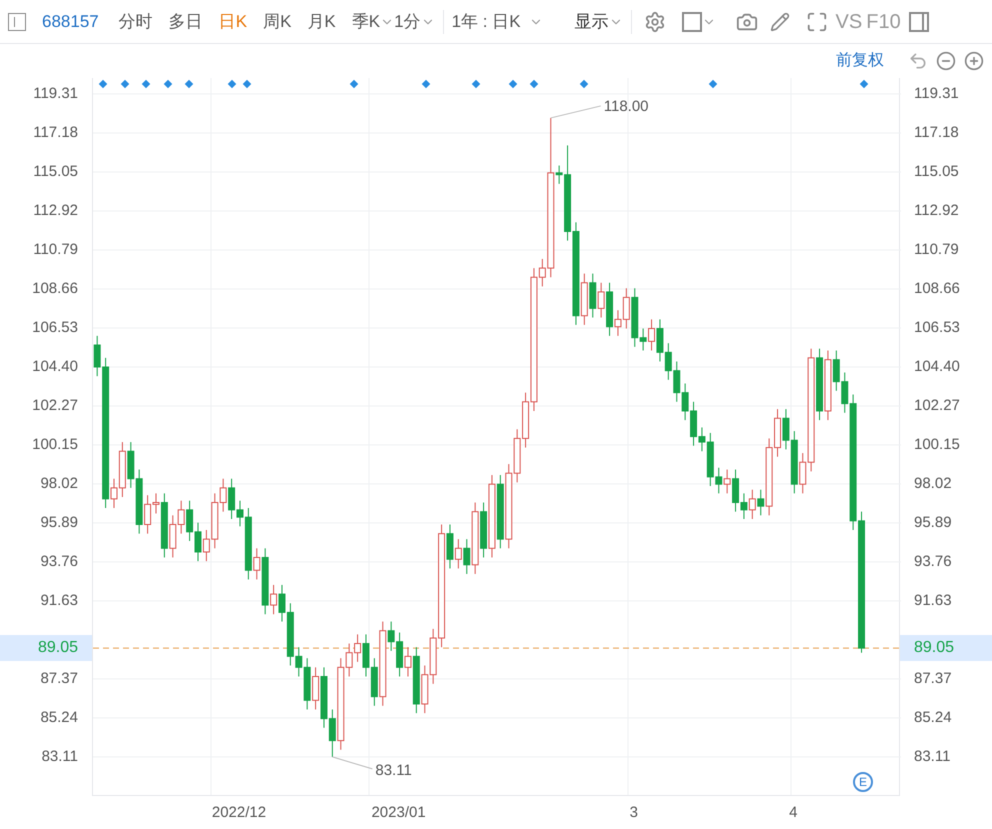 This screenshot has height=829, width=992. I want to click on zoom-in-icon, so click(974, 61).